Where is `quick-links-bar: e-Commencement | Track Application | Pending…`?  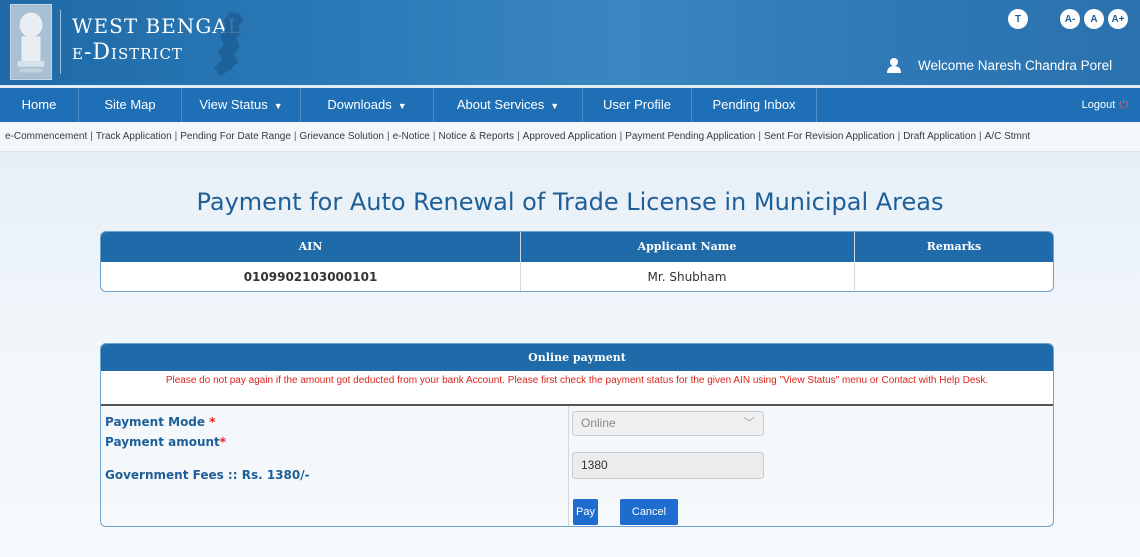 quick-links-bar: e-Commencement | Track Application | Pending… is located at coordinates (570, 137).